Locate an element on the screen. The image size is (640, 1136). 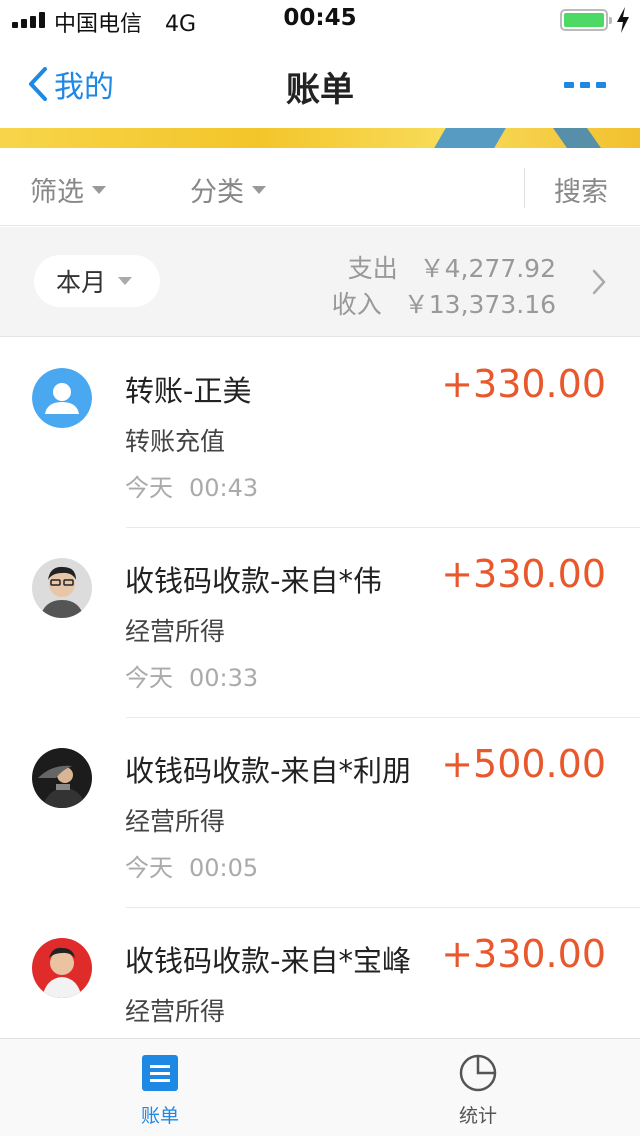
transaction-title: 收钱码收款-来自*利朋 is located at coordinates (268, 771).